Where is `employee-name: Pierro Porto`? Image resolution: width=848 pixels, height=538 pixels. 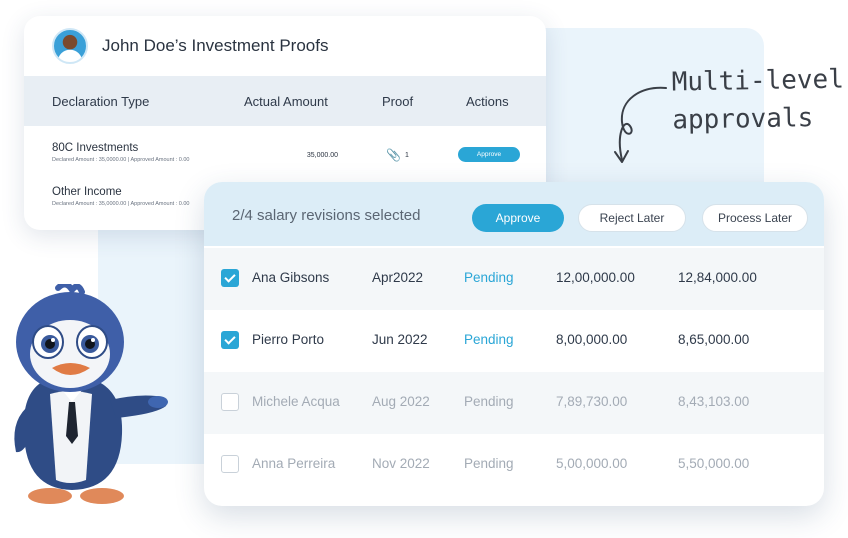
employee-name: Pierro Porto is located at coordinates (288, 339).